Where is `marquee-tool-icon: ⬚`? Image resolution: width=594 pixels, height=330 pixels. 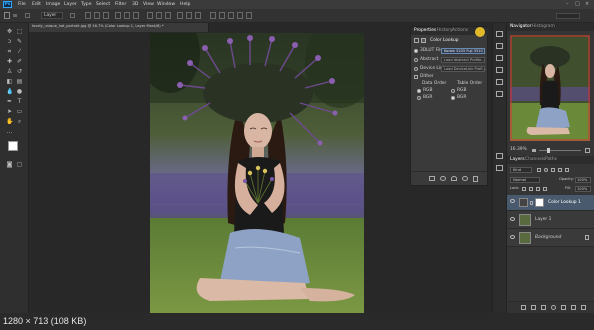
marquee-tool-icon: ⬚ is located at coordinates (19, 31).